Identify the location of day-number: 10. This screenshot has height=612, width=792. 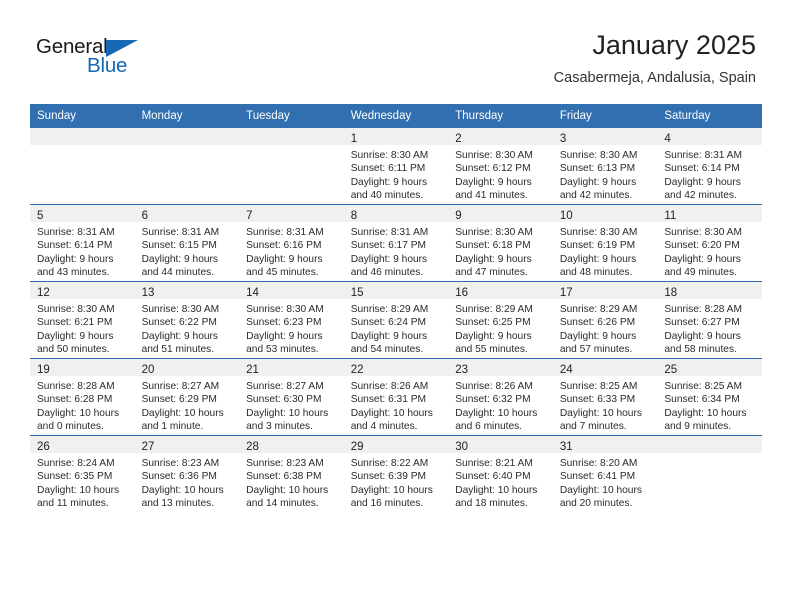
(566, 216).